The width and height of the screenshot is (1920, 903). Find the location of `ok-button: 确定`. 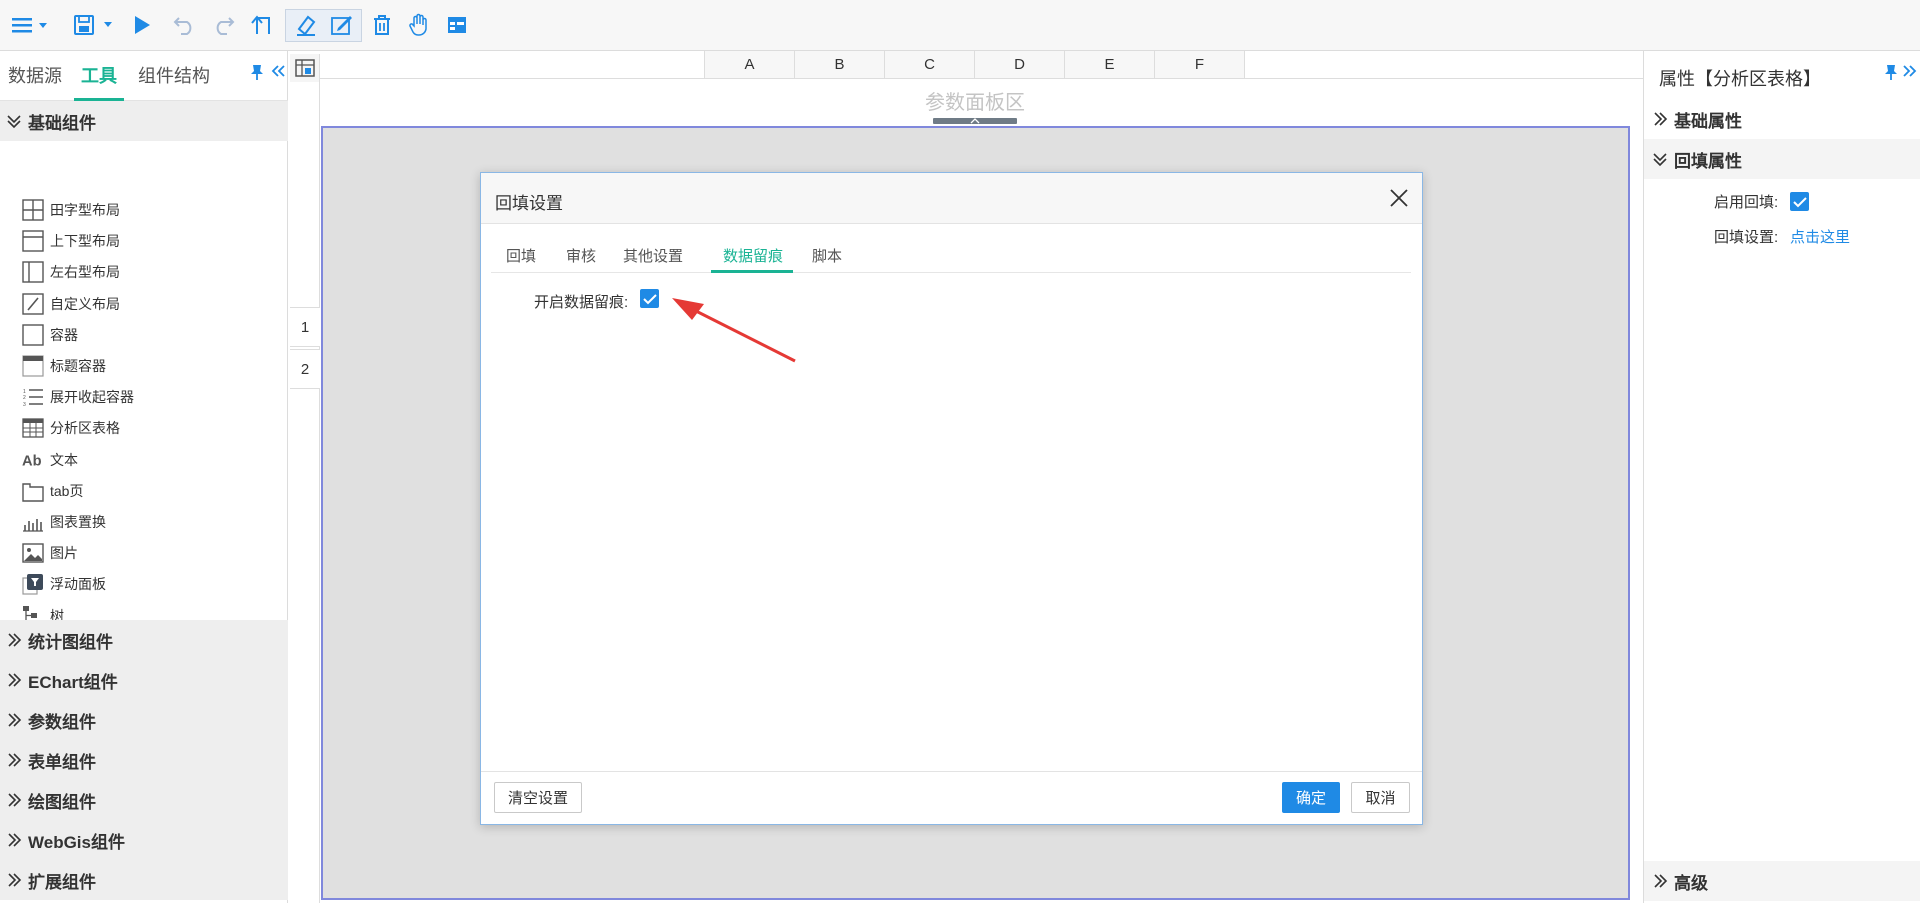

ok-button: 确定 is located at coordinates (1311, 797).